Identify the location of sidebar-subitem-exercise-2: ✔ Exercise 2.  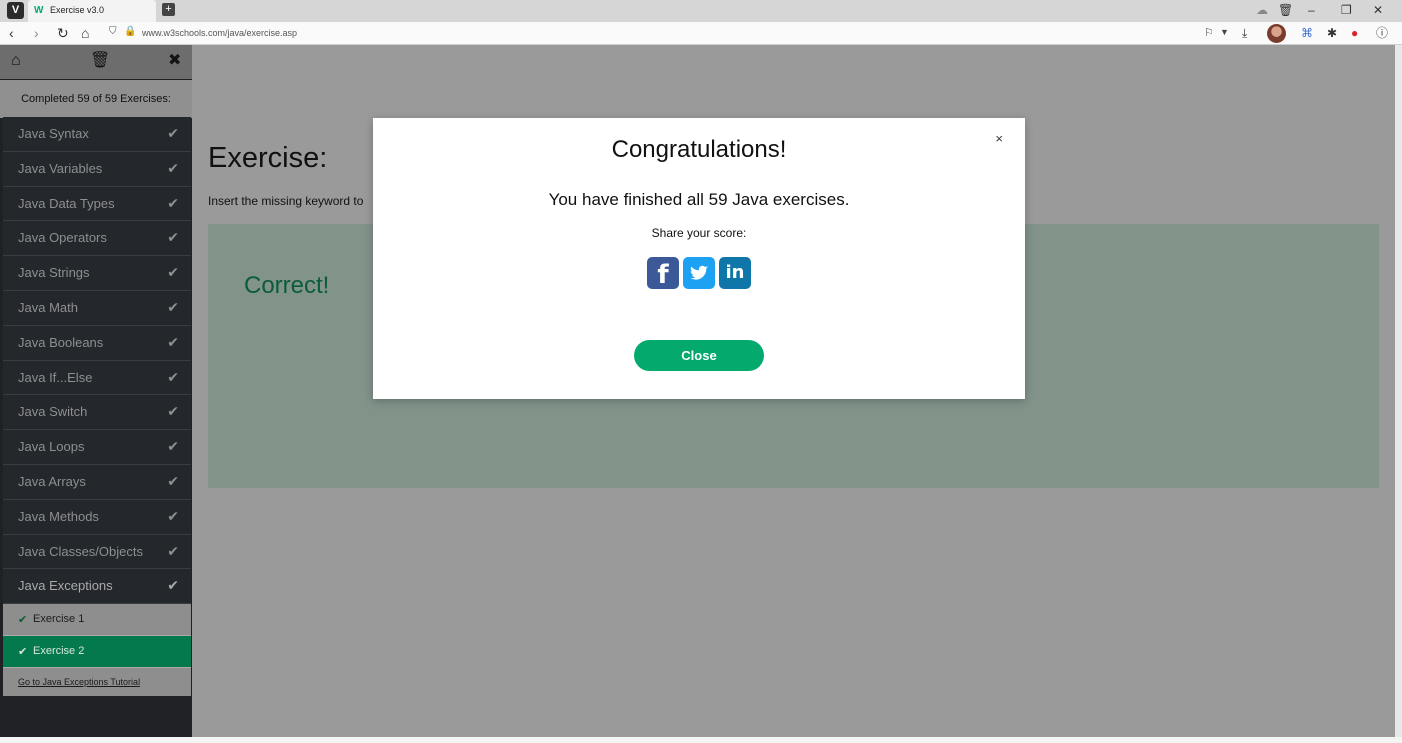
(97, 652).